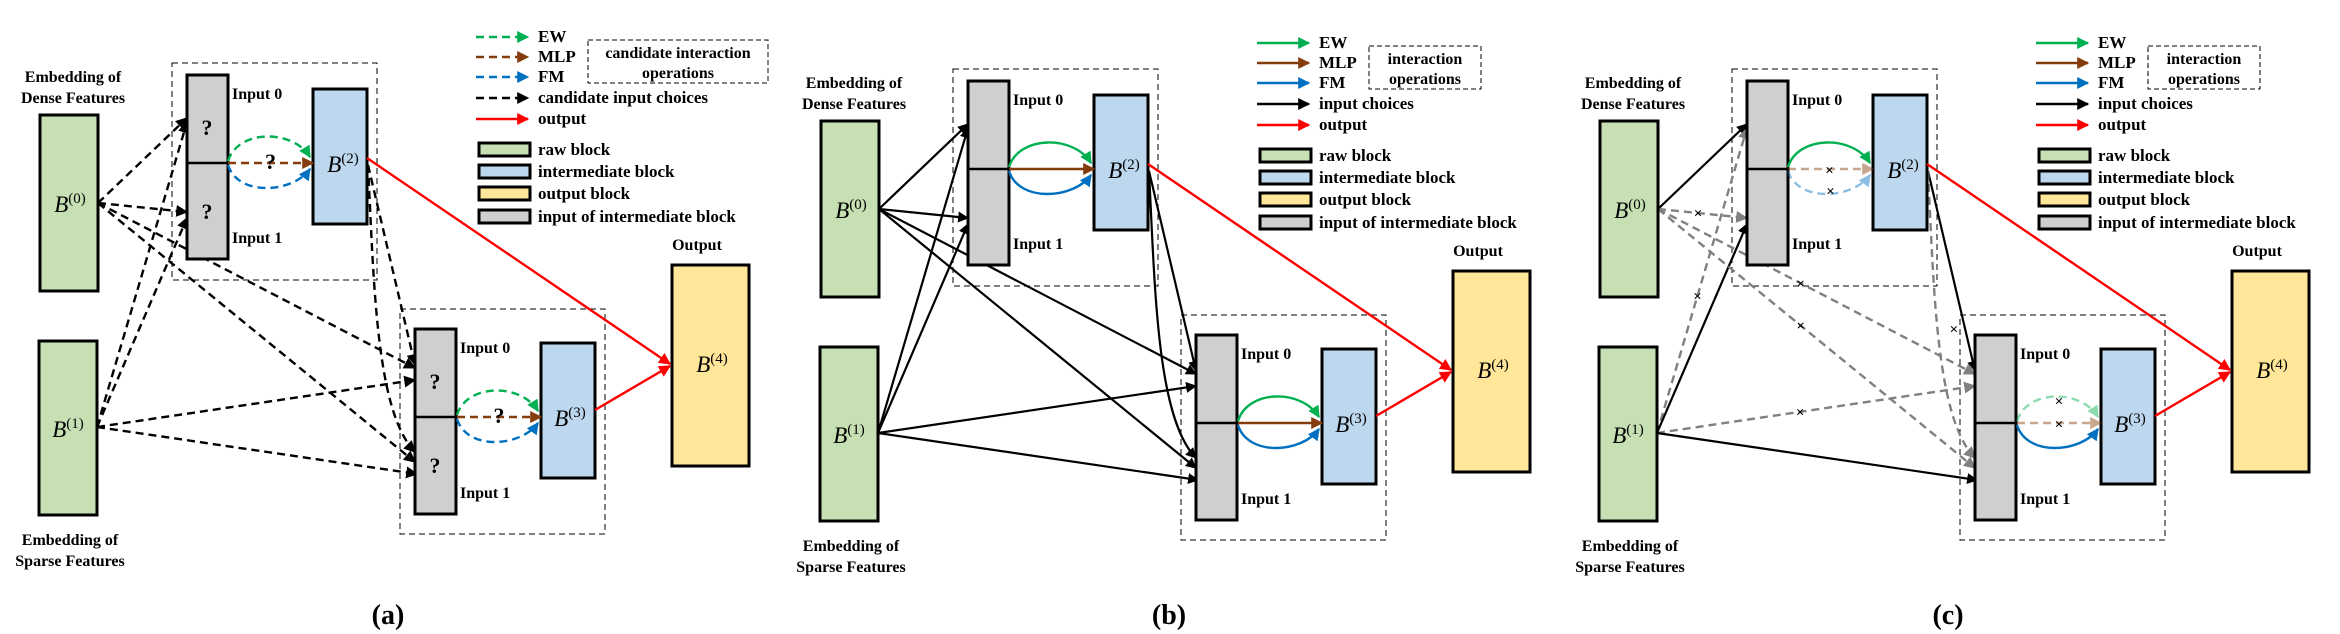 The height and width of the screenshot is (634, 2340). I want to click on legend-label: candidate input choices, so click(623, 97).